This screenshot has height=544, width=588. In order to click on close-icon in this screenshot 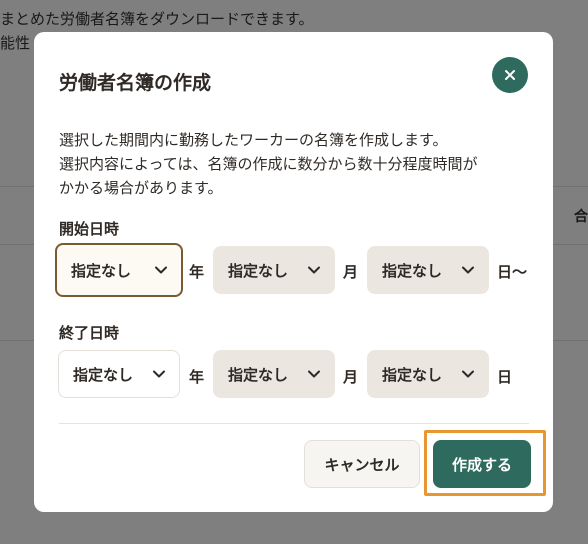, I will do `click(510, 75)`.